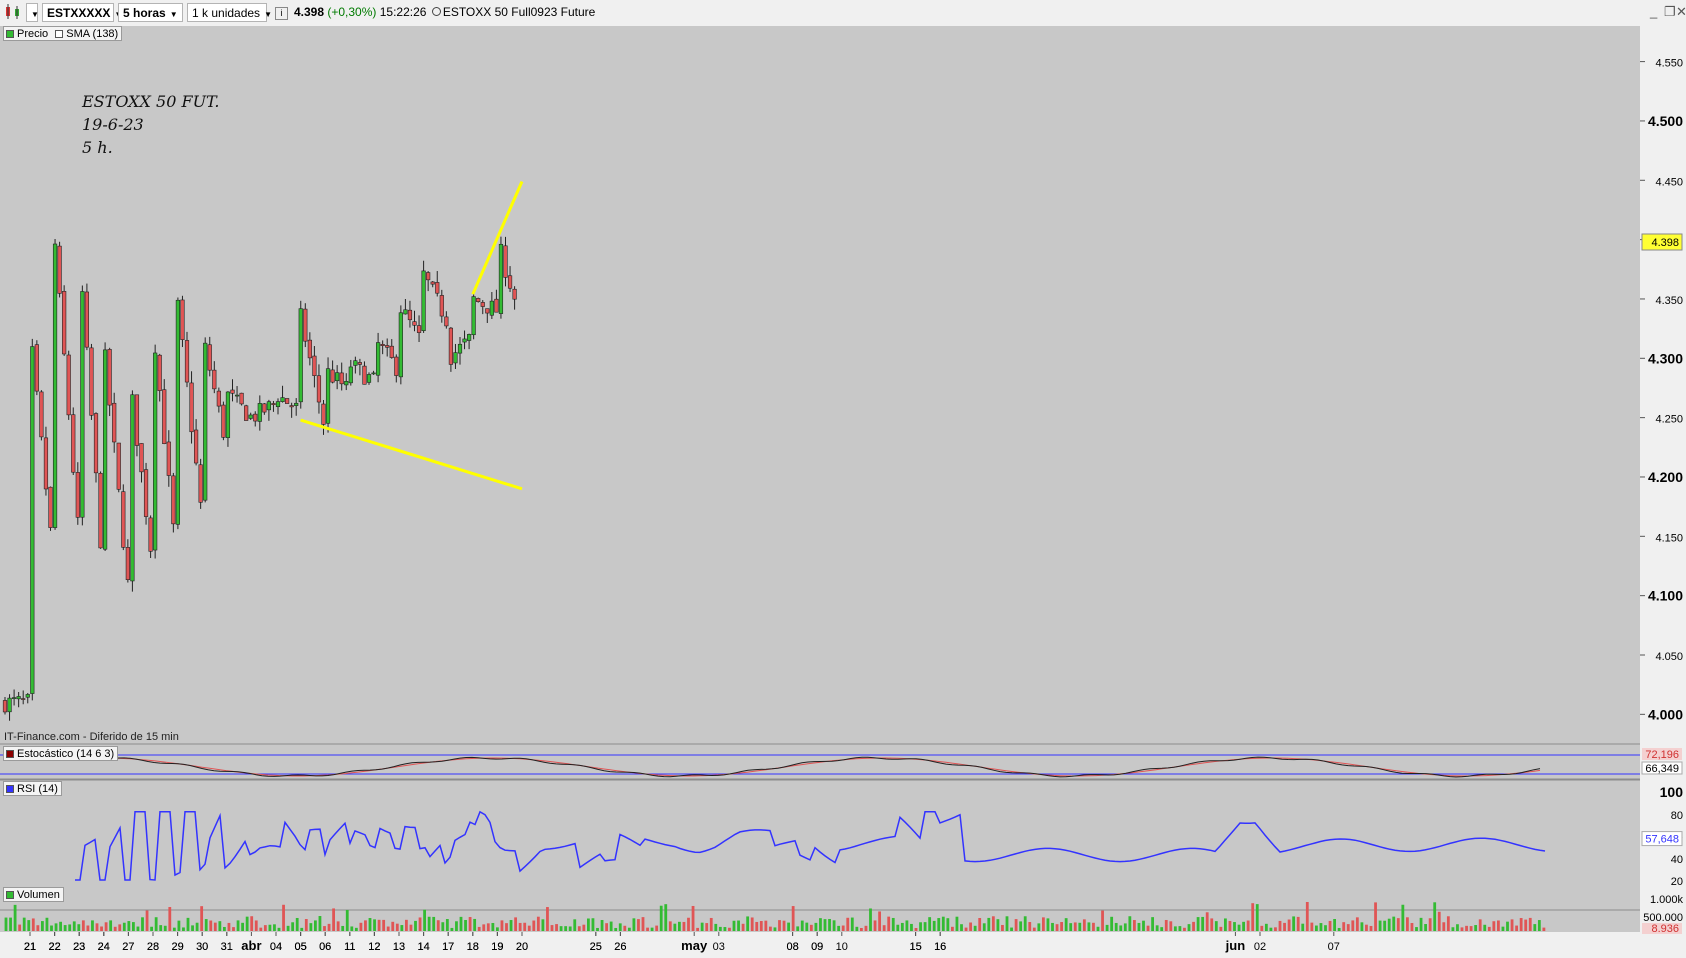  What do you see at coordinates (399, 947) in the screenshot?
I see `date-tick-label: 13` at bounding box center [399, 947].